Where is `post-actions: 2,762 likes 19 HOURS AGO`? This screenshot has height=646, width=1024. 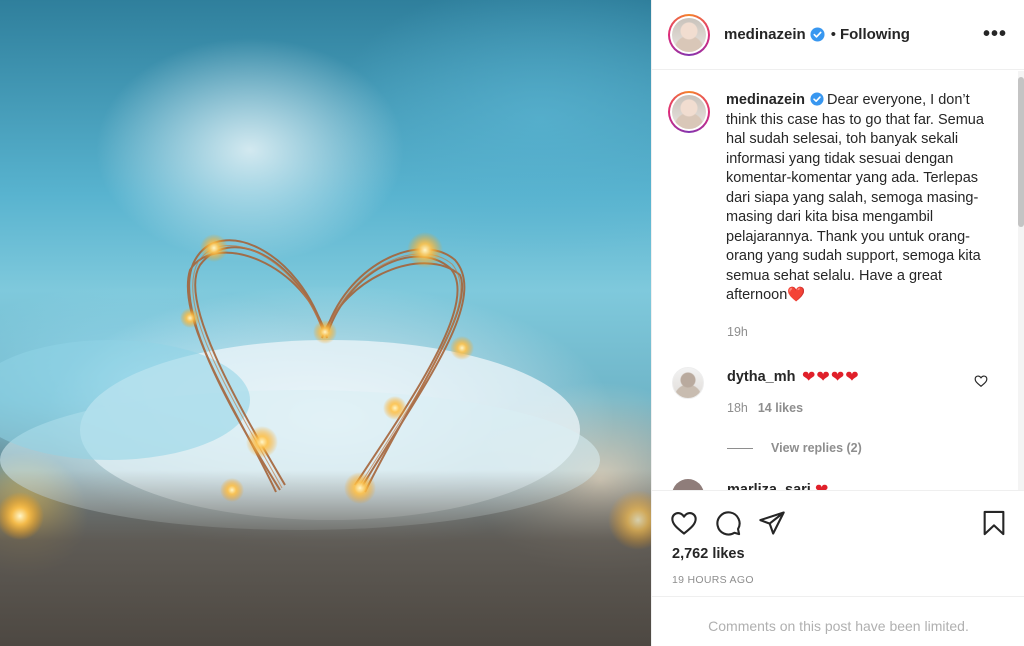
post-actions: 2,762 likes 19 HOURS AGO is located at coordinates (838, 543).